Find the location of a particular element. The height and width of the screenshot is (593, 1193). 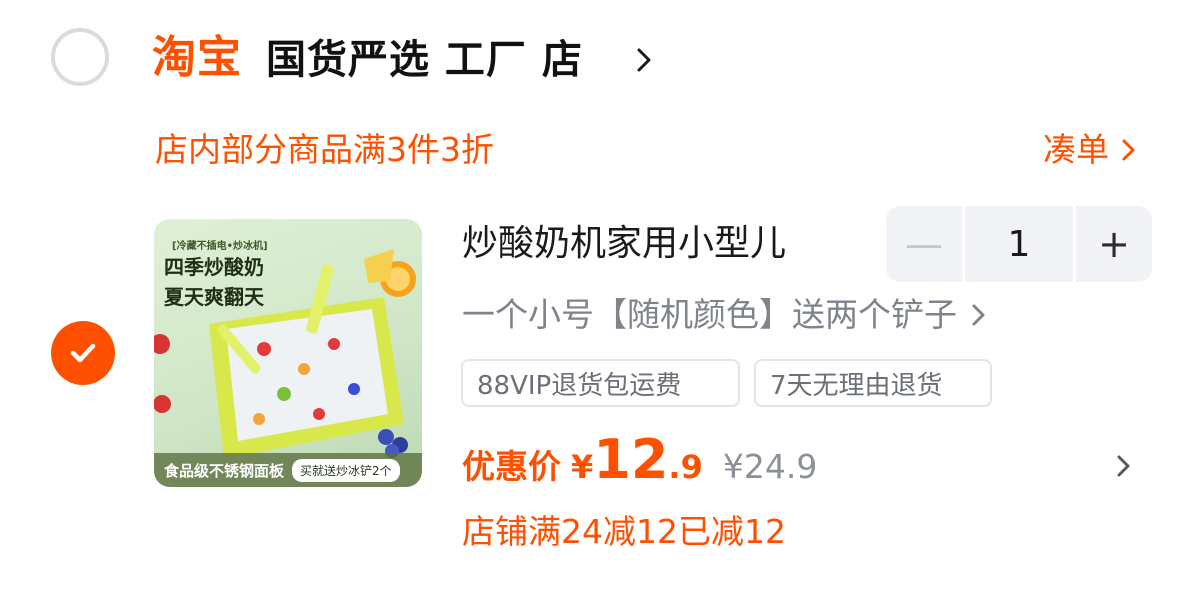

quantity-decrease-button: — is located at coordinates (924, 244).